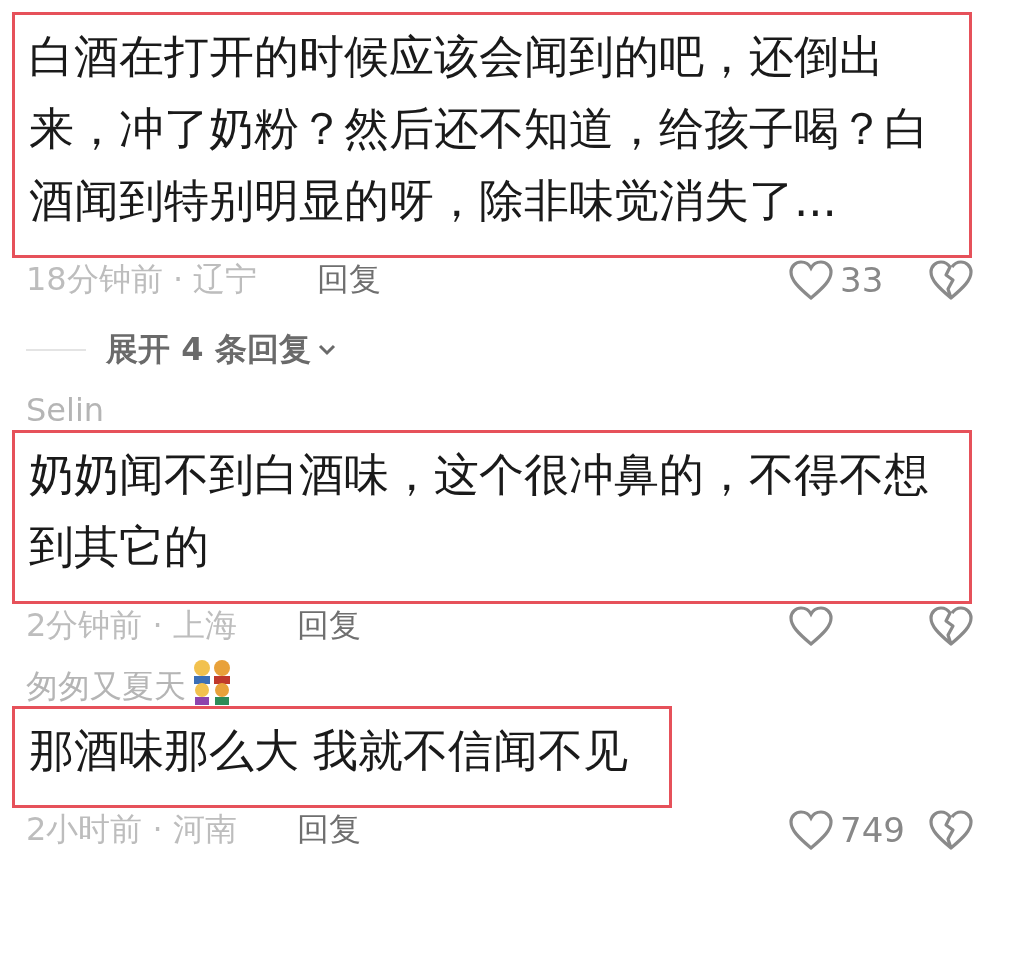  Describe the element at coordinates (872, 830) in the screenshot. I see `like-count: 749` at that location.